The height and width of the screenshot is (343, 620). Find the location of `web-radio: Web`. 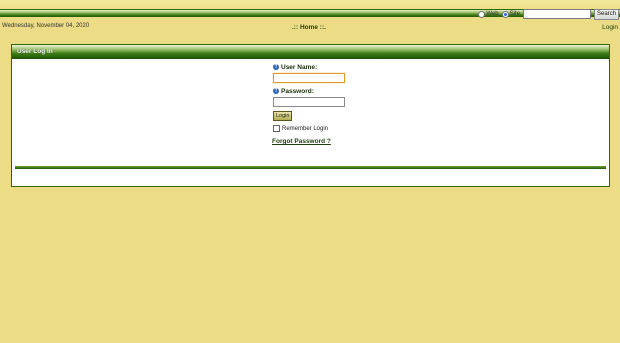

web-radio: Web is located at coordinates (488, 14).